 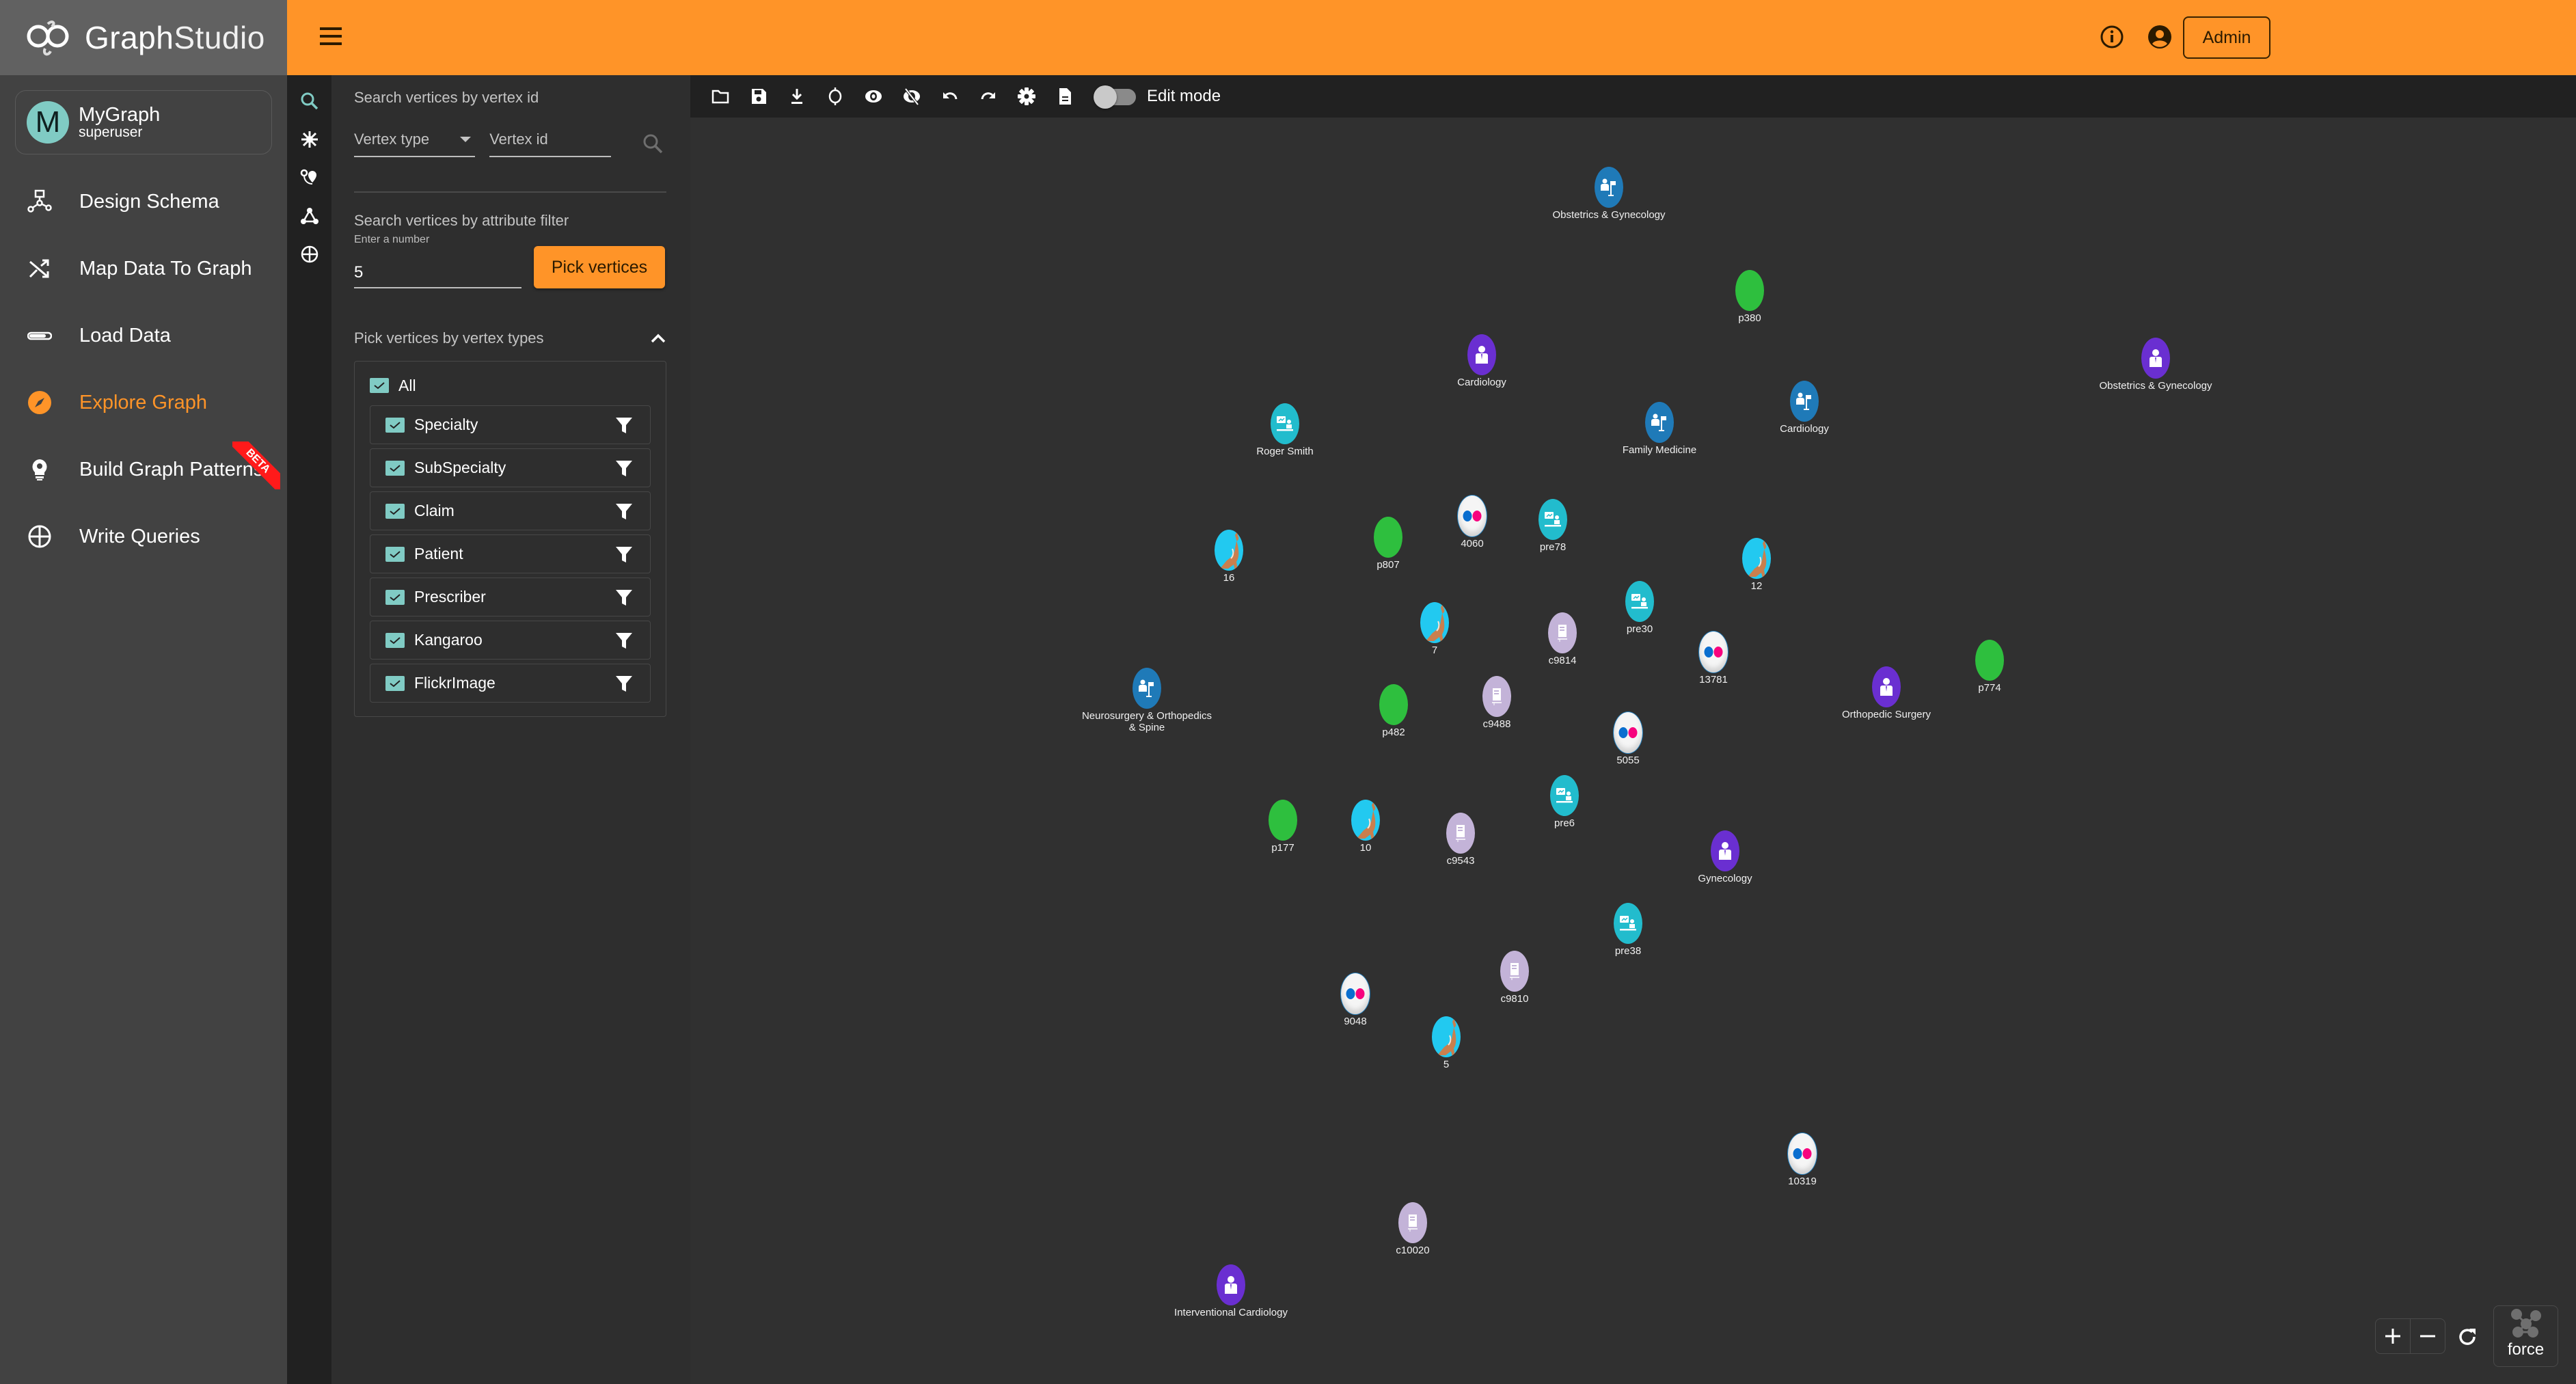 I want to click on menu-toggle-button, so click(x=331, y=37).